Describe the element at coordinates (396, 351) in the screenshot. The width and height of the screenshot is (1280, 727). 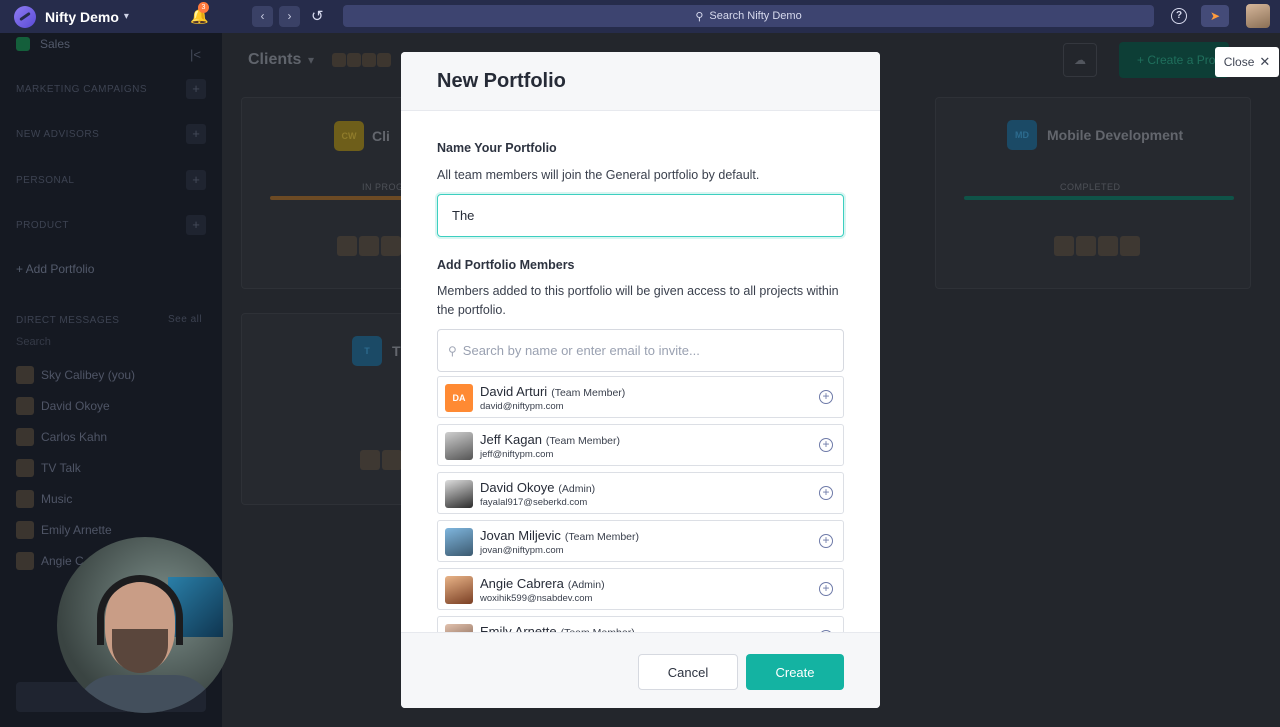
I see `project-name: T` at that location.